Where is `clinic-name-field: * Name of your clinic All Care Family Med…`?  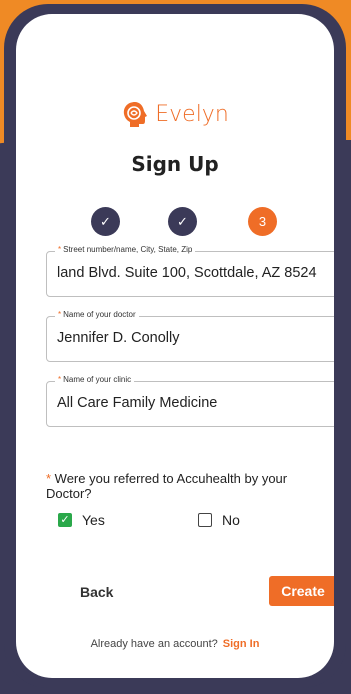 clinic-name-field: * Name of your clinic All Care Family Med… is located at coordinates (190, 401).